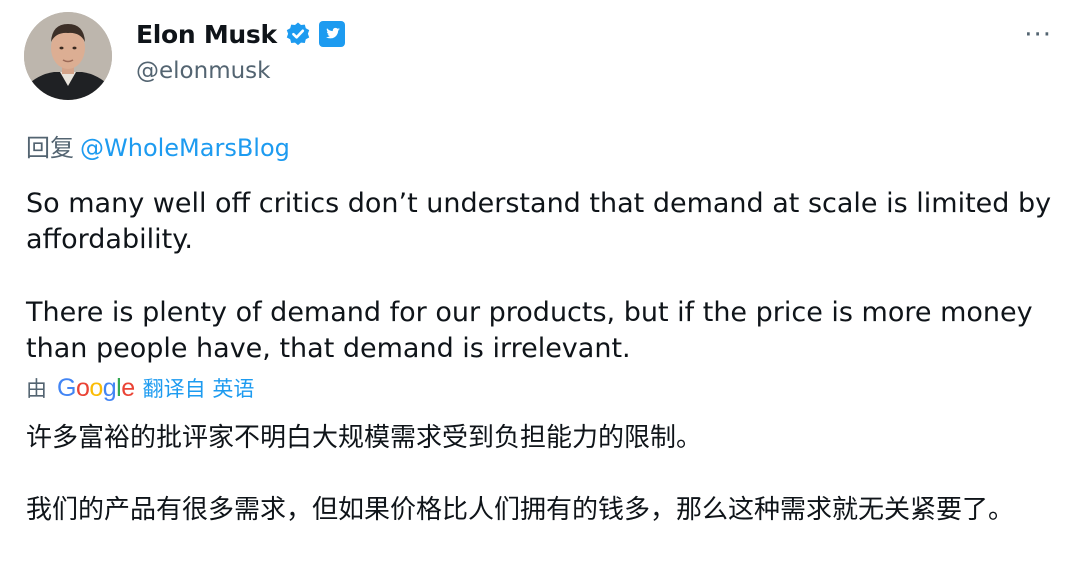 This screenshot has width=1080, height=587. Describe the element at coordinates (240, 71) in the screenshot. I see `user-handle: @elonmusk` at that location.